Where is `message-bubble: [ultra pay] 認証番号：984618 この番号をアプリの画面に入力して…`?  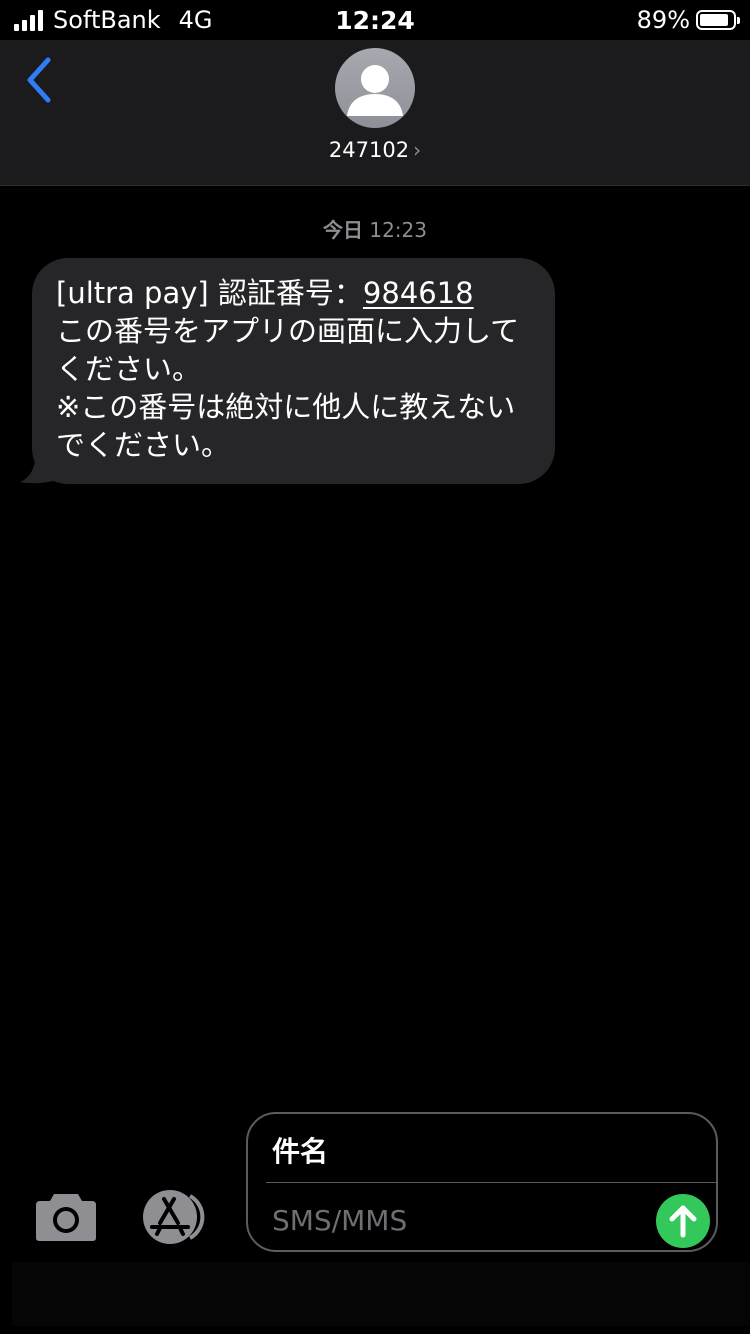
message-bubble: [ultra pay] 認証番号：984618 この番号をアプリの画面に入力して… is located at coordinates (293, 371).